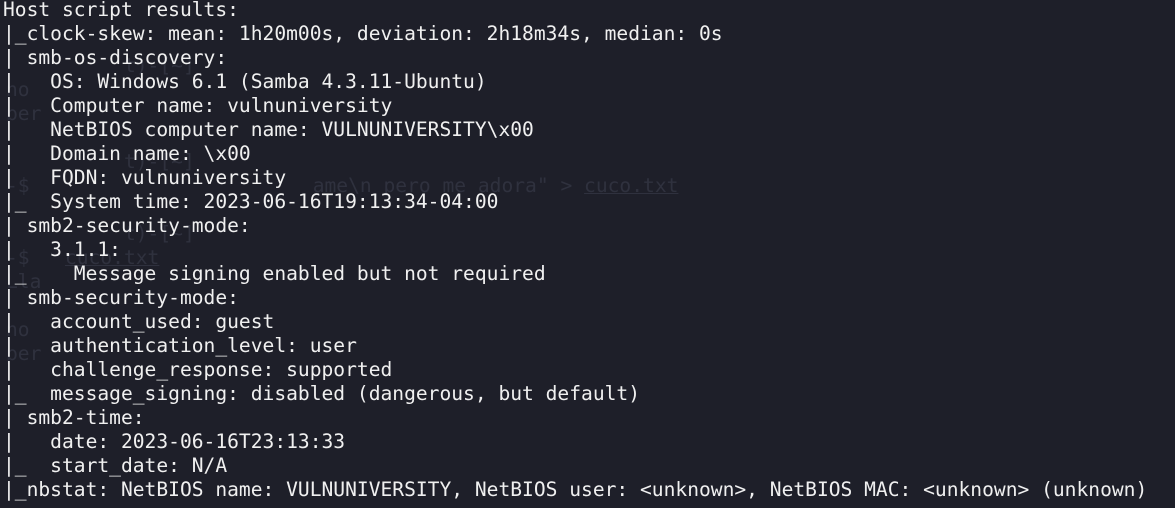  I want to click on output-line: | challenge_response: supported, so click(198, 369).